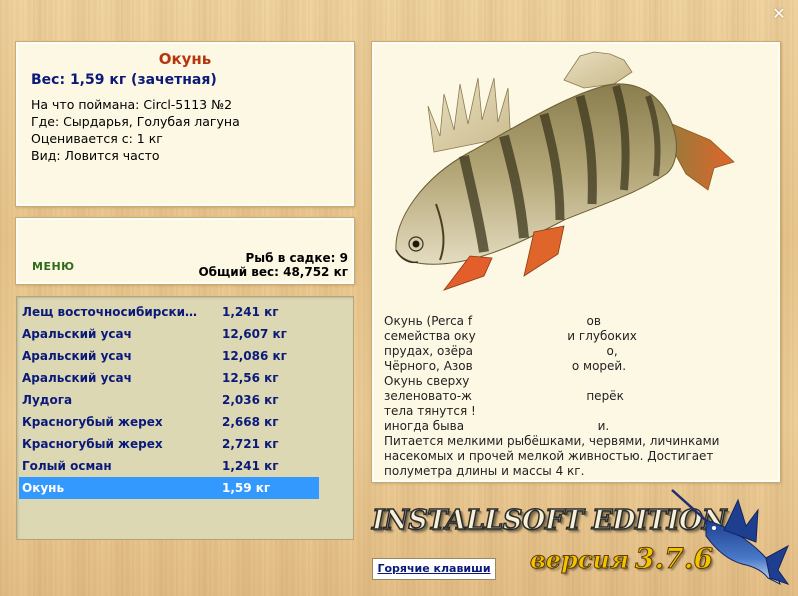 Image resolution: width=798 pixels, height=596 pixels. I want to click on logo-edition-text: INSTALLSOFT EDITION, so click(549, 520).